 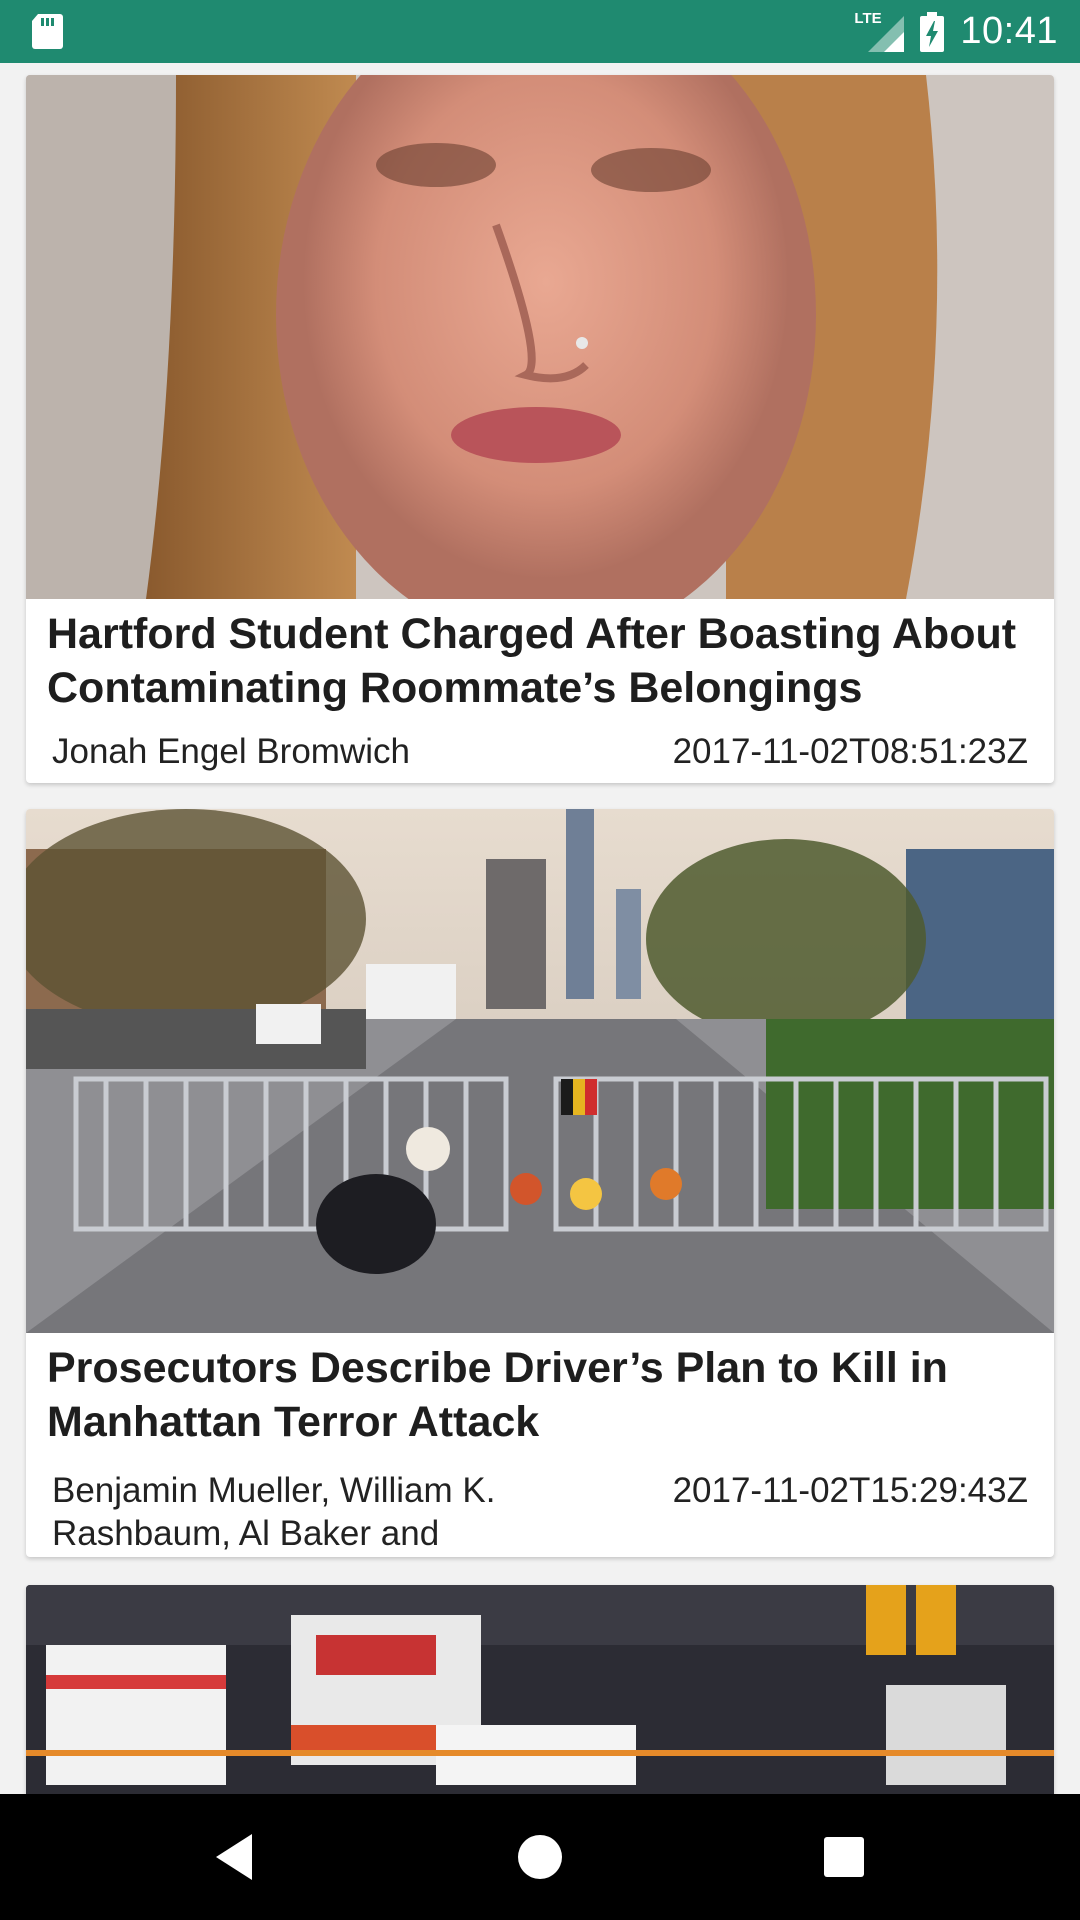 What do you see at coordinates (540, 31) in the screenshot?
I see `status-bar: LTE 10:41` at bounding box center [540, 31].